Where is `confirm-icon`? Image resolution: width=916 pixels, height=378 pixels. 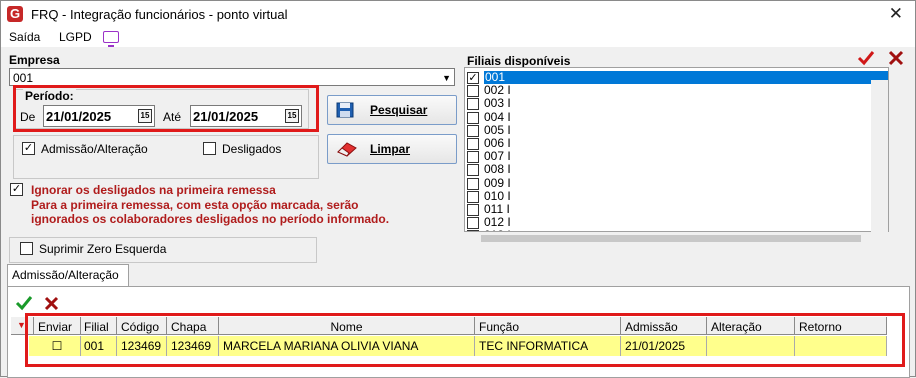 confirm-icon is located at coordinates (24, 303).